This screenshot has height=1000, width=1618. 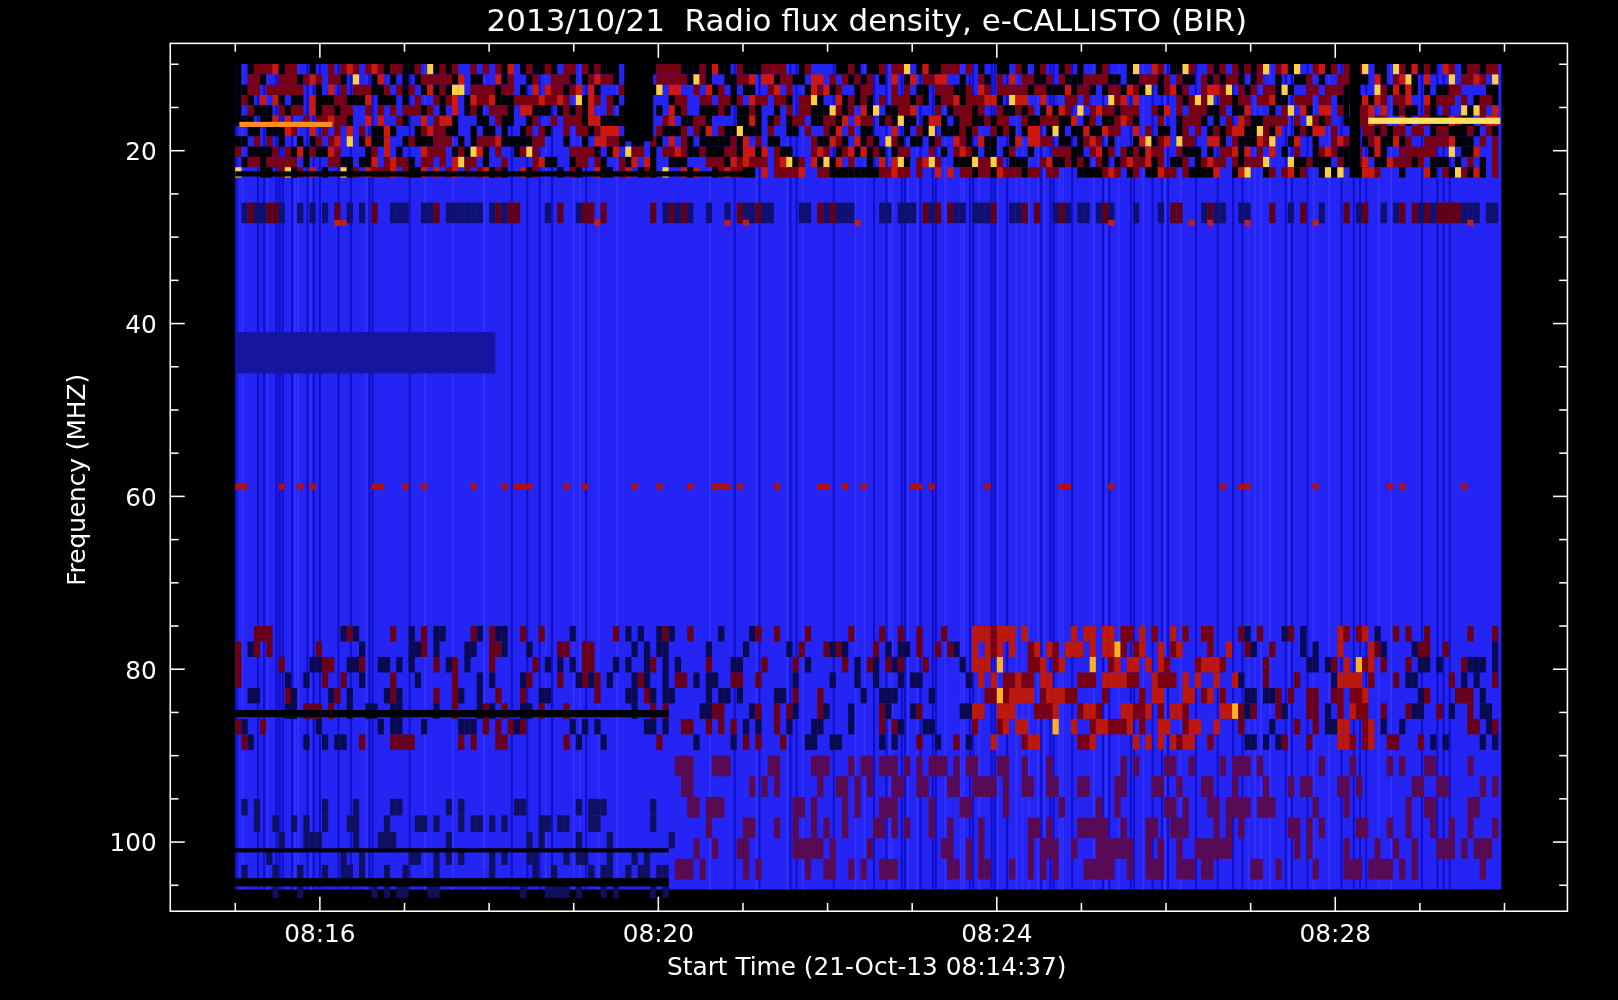 I want to click on x-tick-label: 08:16, so click(x=320, y=934).